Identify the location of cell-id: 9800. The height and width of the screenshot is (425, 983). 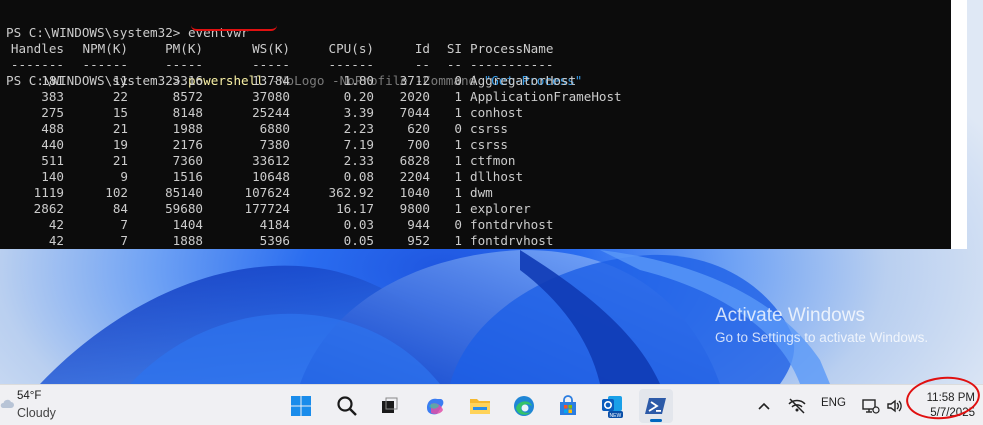
(414, 208).